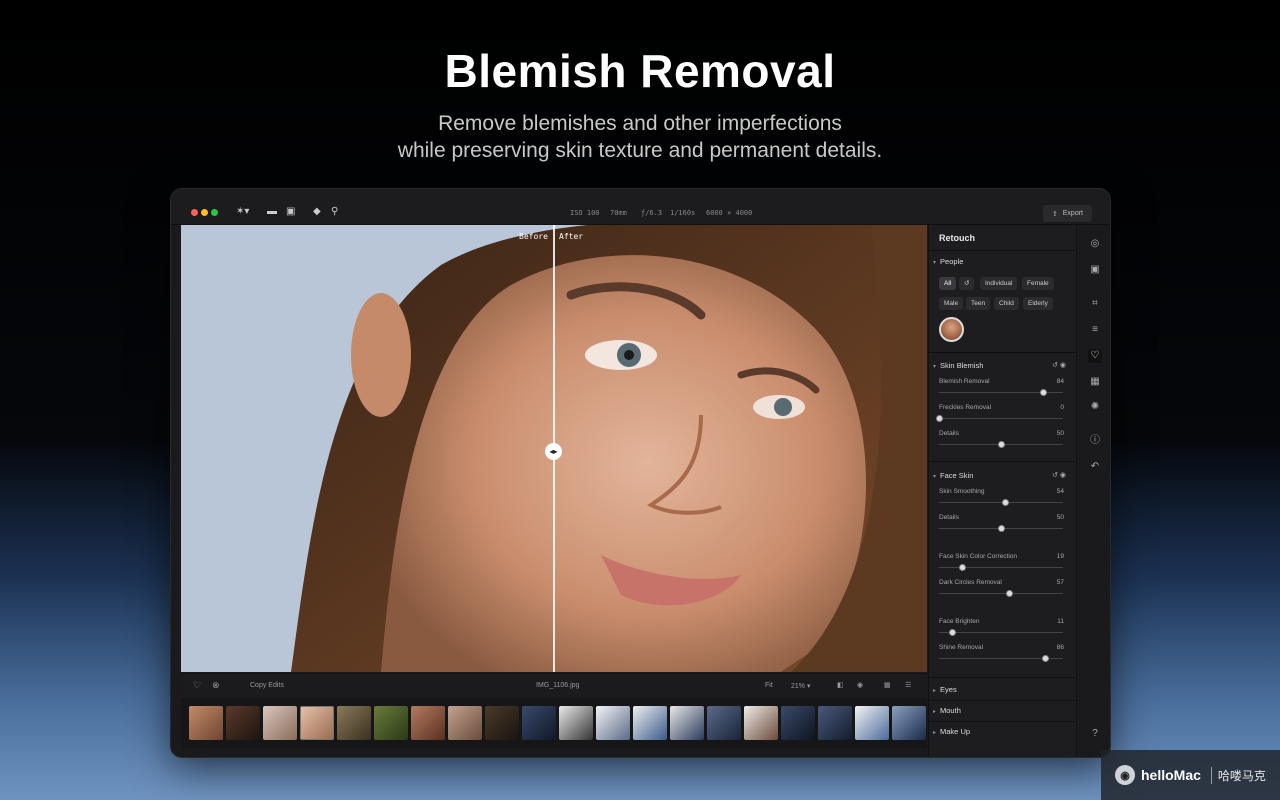 The width and height of the screenshot is (1280, 800). Describe the element at coordinates (1095, 356) in the screenshot. I see `retouch-icon: ♡` at that location.